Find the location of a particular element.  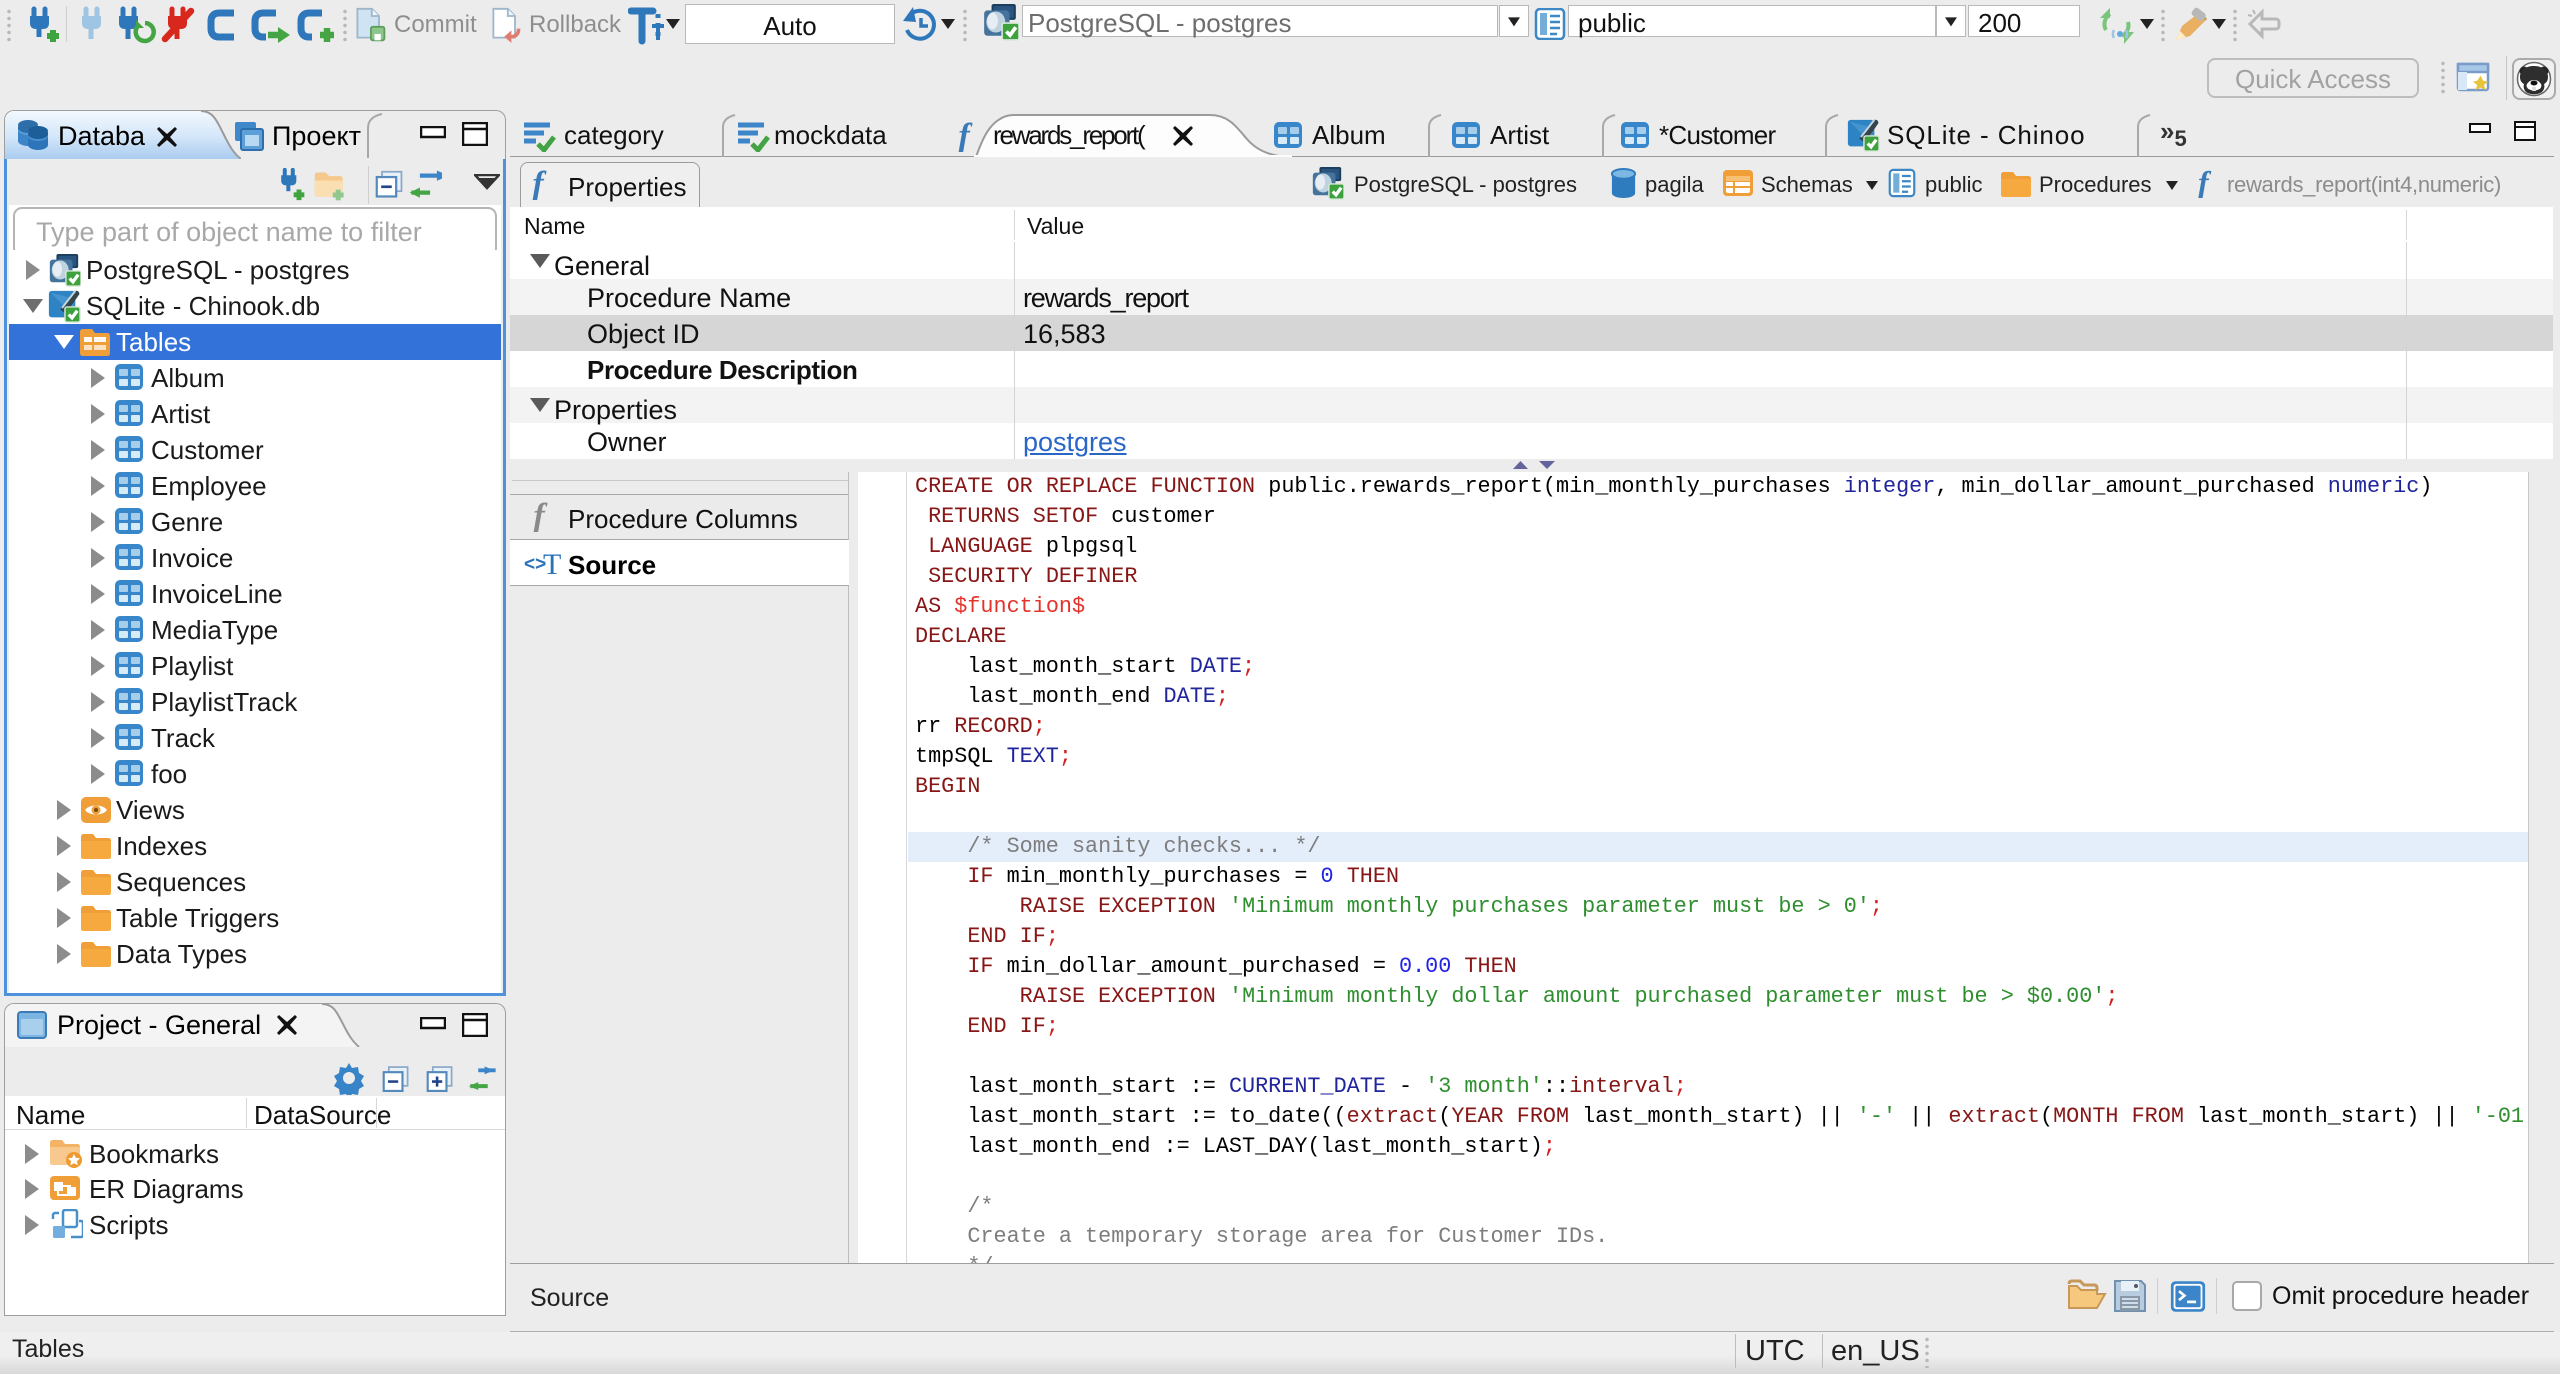

svg-text: T is located at coordinates (552, 564).